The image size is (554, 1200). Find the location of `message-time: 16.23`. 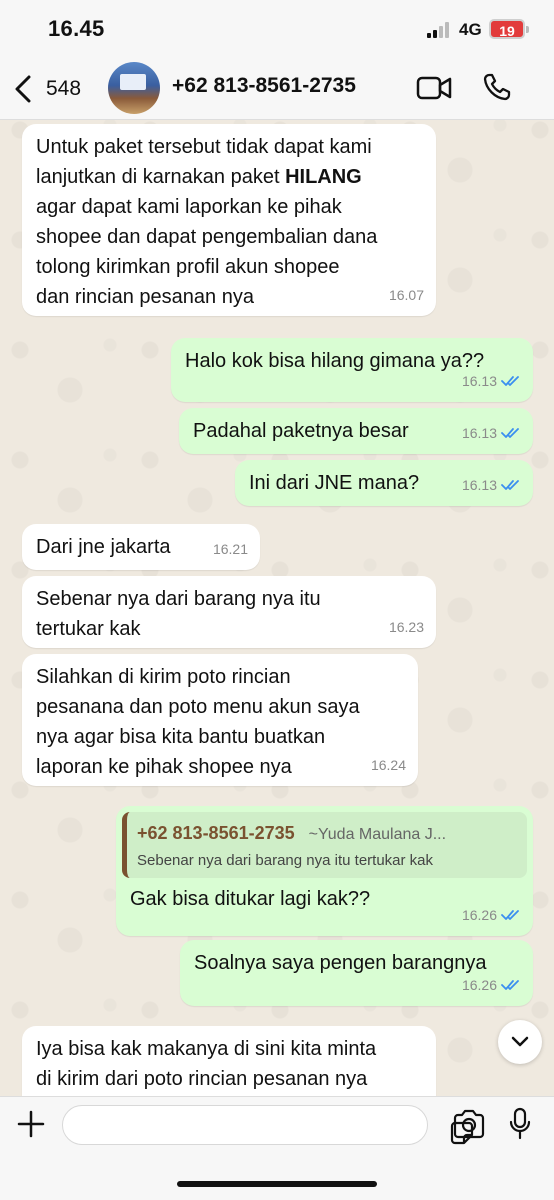

message-time: 16.23 is located at coordinates (406, 627).